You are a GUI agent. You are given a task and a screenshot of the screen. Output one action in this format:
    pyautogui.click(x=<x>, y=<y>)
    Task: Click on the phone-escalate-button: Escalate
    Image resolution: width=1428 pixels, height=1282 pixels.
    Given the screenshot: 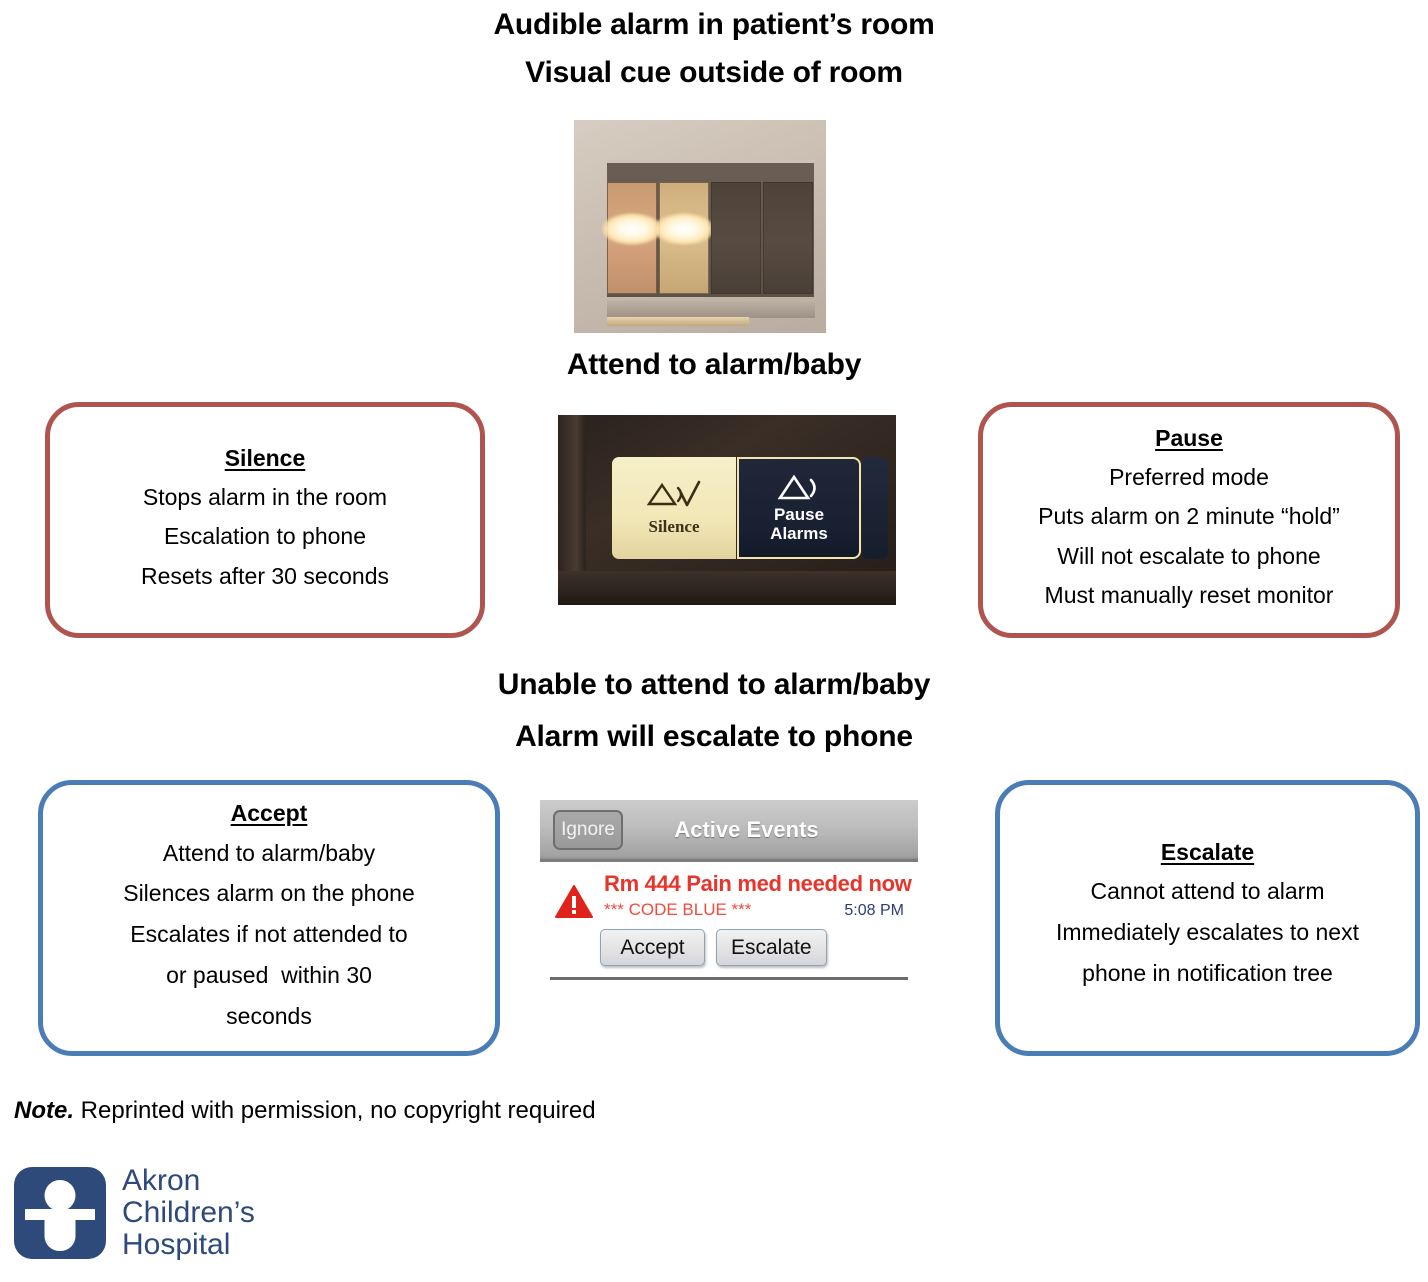 What is the action you would take?
    pyautogui.click(x=771, y=947)
    